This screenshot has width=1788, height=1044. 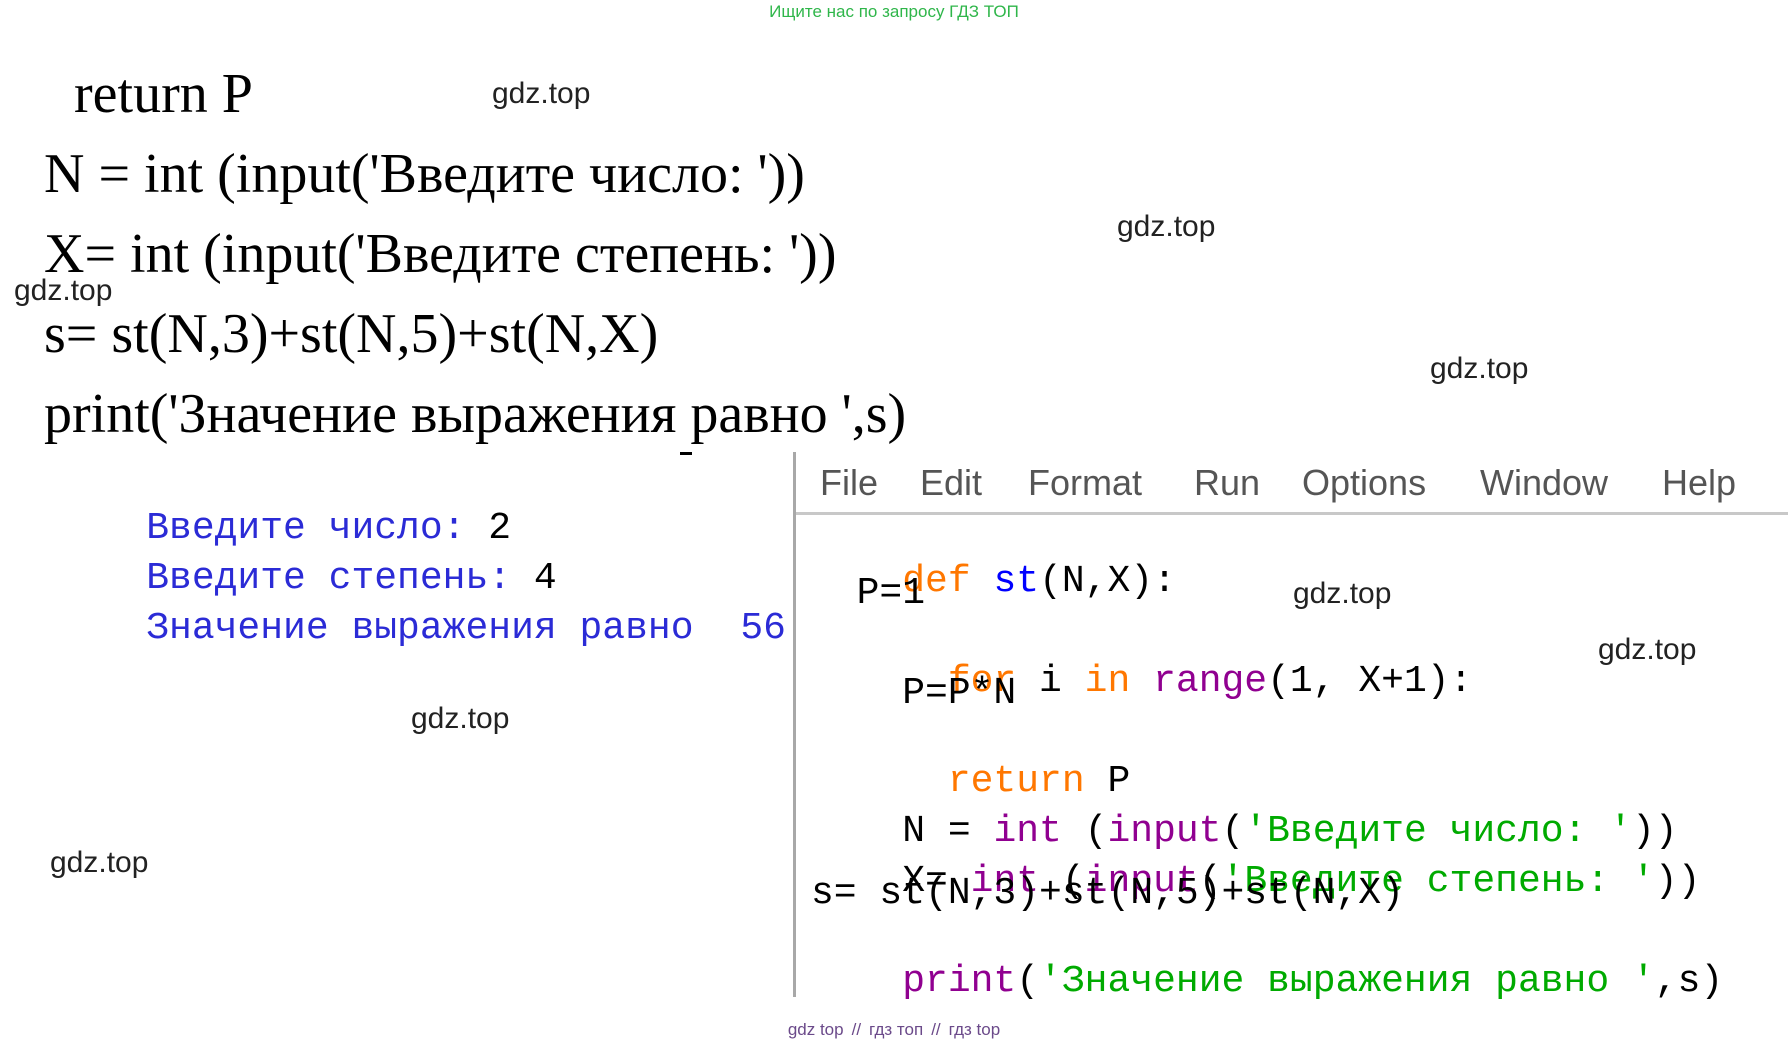 I want to click on shell-result-value: 56, so click(x=763, y=628).